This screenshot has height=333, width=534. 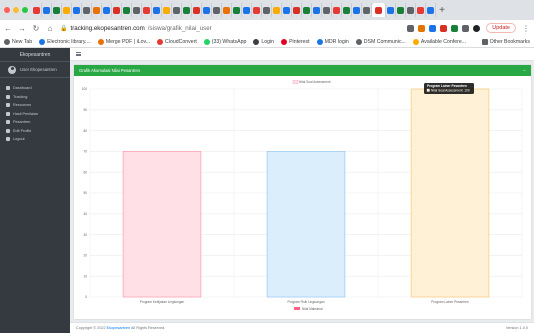 I want to click on copyright-link: Ekopesantren, so click(x=118, y=328).